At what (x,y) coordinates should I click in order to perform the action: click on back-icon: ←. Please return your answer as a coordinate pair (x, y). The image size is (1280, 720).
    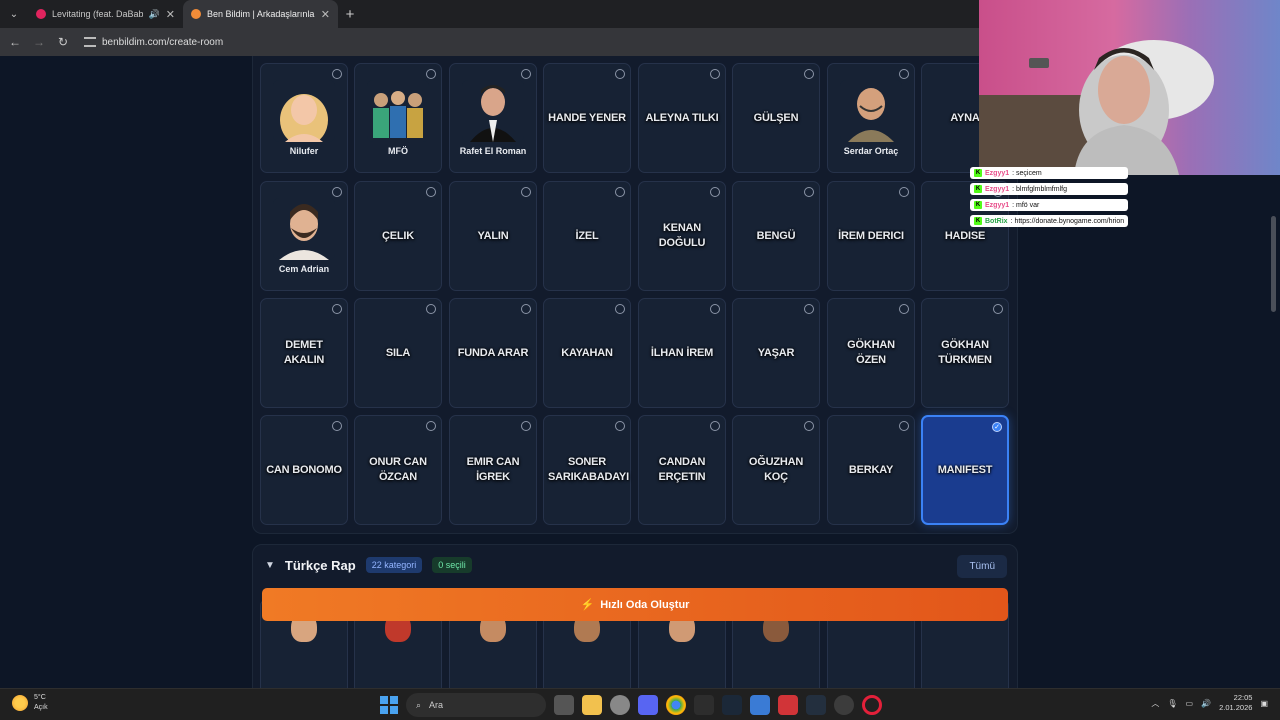
    Looking at the image, I should click on (15, 42).